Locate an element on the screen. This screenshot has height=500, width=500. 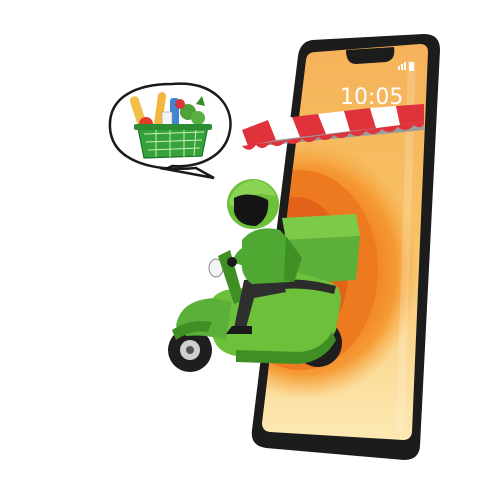
speech-bubble is located at coordinates (170, 131).